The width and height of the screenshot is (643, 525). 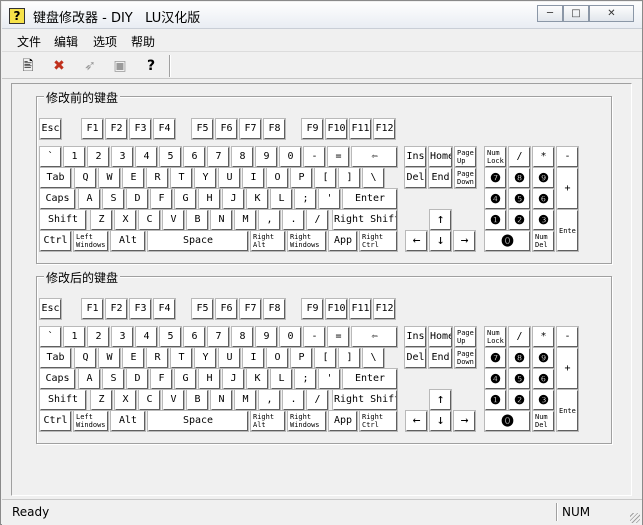 I want to click on before-key-q-6: U, so click(x=229, y=178).